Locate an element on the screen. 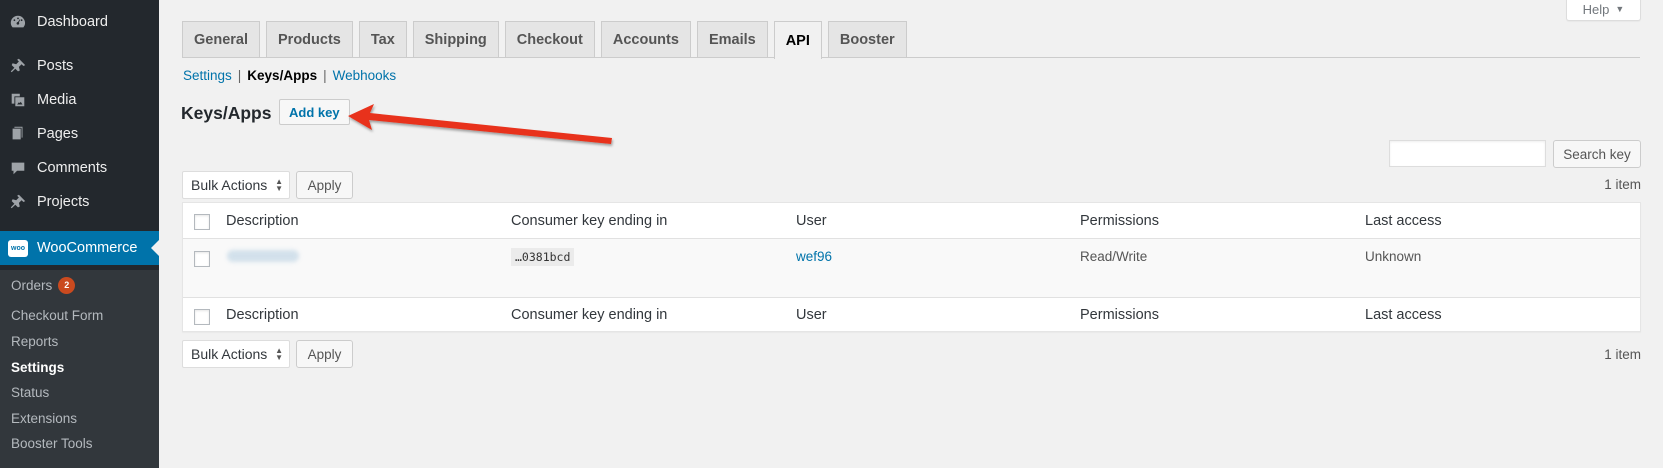  search-key-button: Search key is located at coordinates (1597, 154).